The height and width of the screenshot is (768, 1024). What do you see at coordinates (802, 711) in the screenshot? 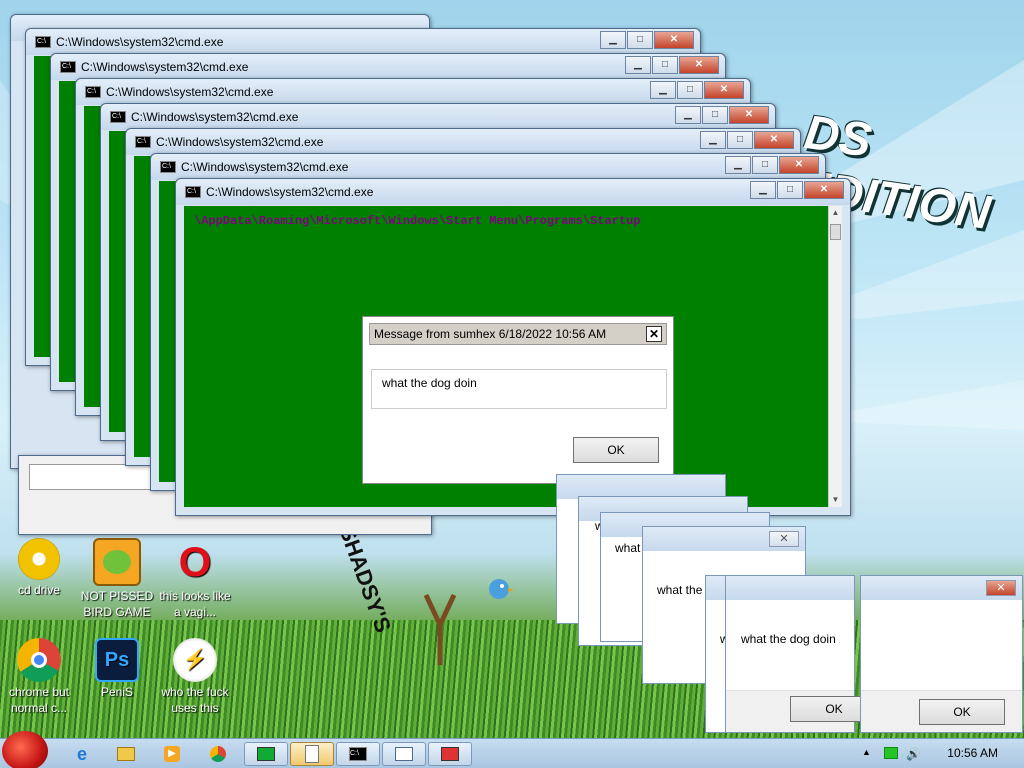
I see `message-box-6-footer: OK` at bounding box center [802, 711].